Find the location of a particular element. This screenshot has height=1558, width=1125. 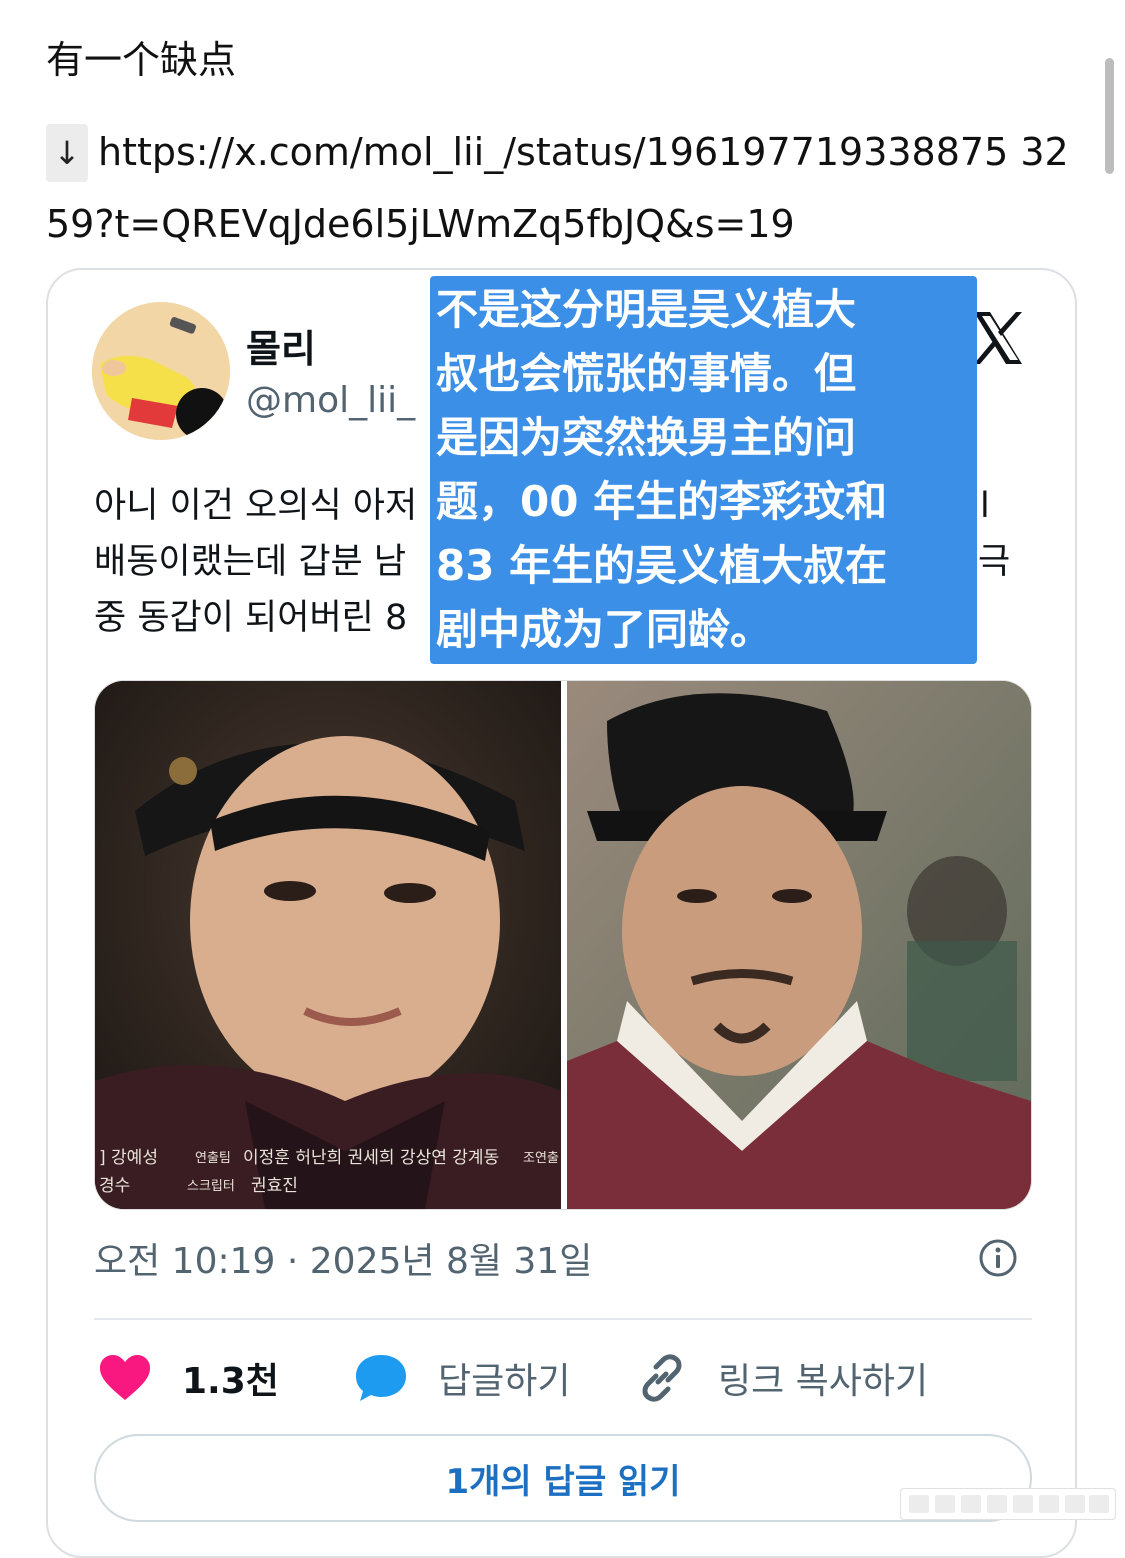

caption-credit-b: 연출팀 is located at coordinates (213, 1158).